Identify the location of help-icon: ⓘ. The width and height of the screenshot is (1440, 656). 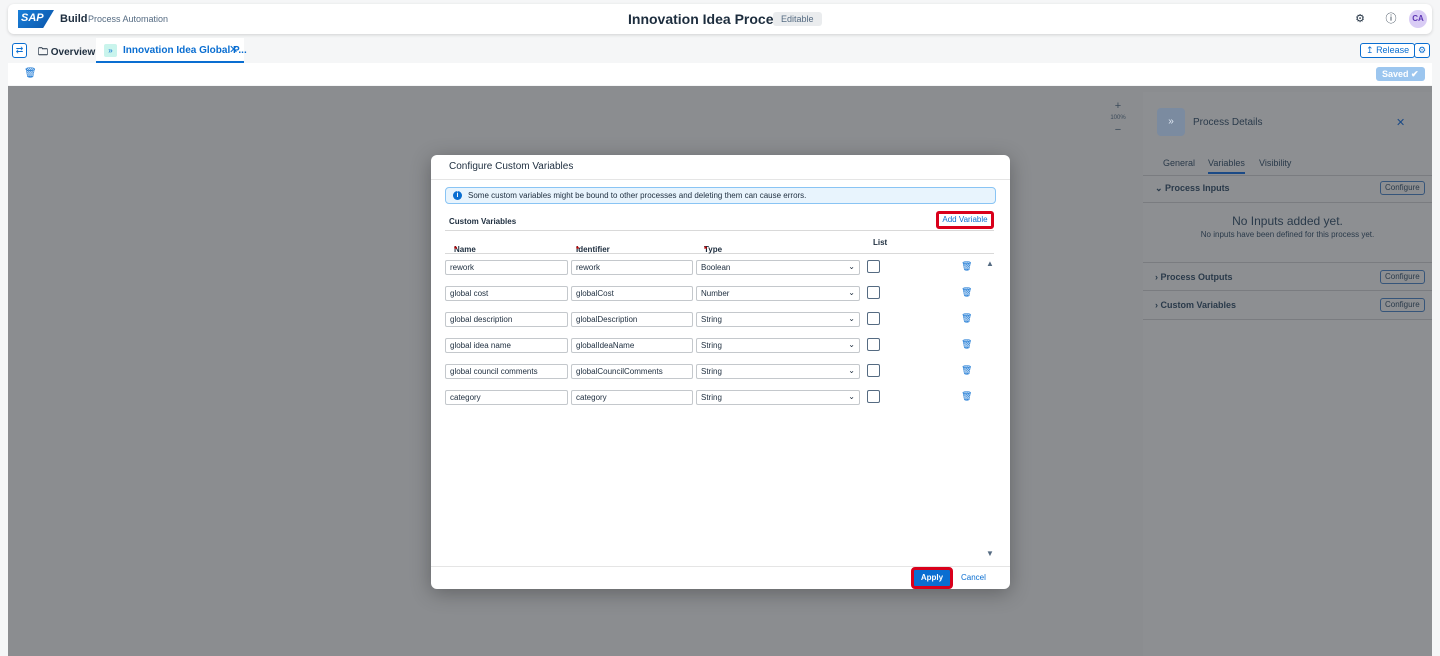
(1391, 19).